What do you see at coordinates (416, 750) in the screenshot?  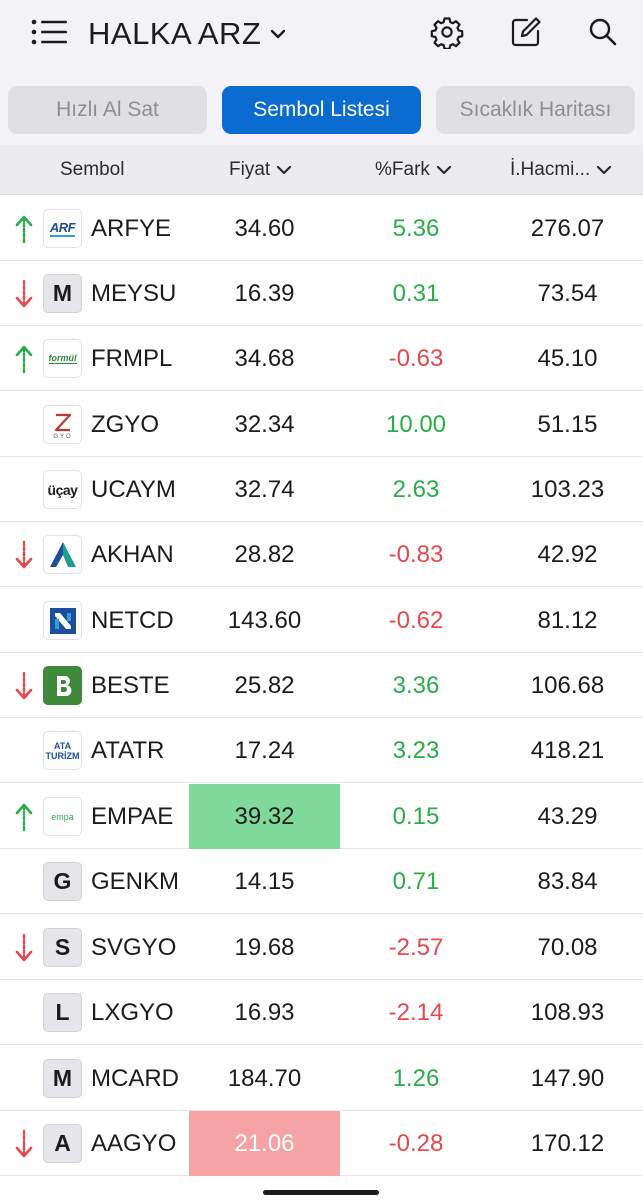 I see `diff-value: 3.23` at bounding box center [416, 750].